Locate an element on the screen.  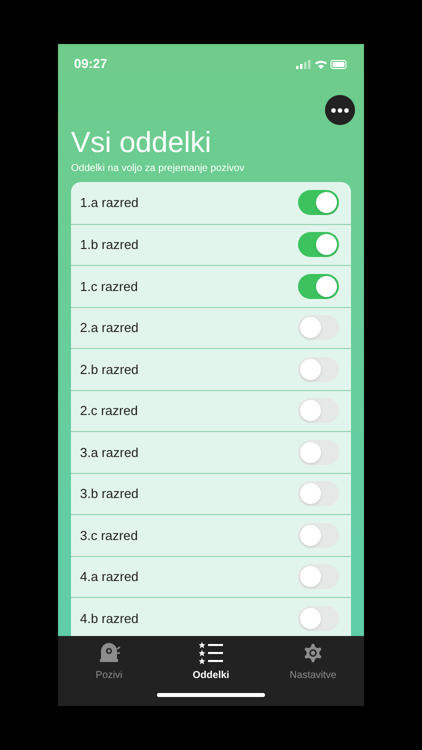
class-label: 2.b razred is located at coordinates (109, 369).